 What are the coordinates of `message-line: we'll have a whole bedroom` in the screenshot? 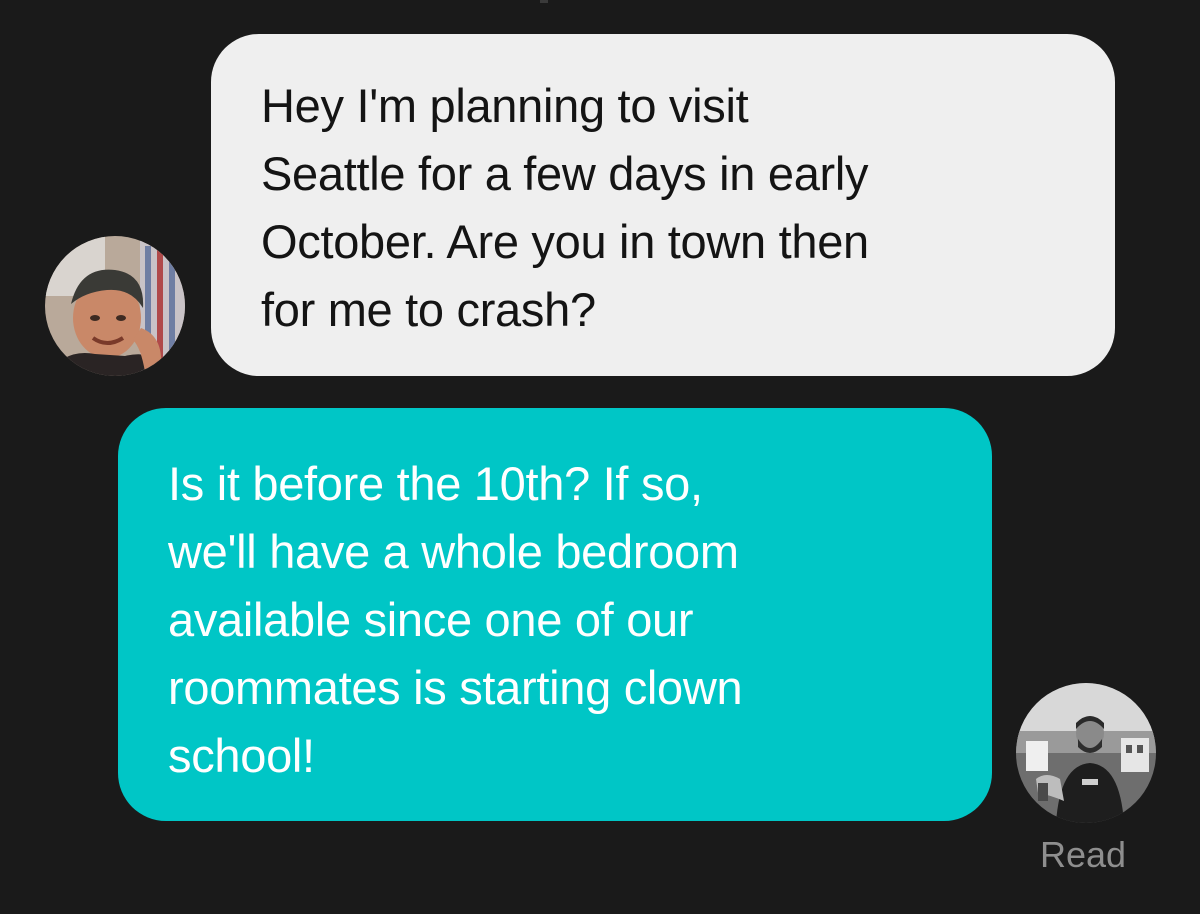 It's located at (453, 551).